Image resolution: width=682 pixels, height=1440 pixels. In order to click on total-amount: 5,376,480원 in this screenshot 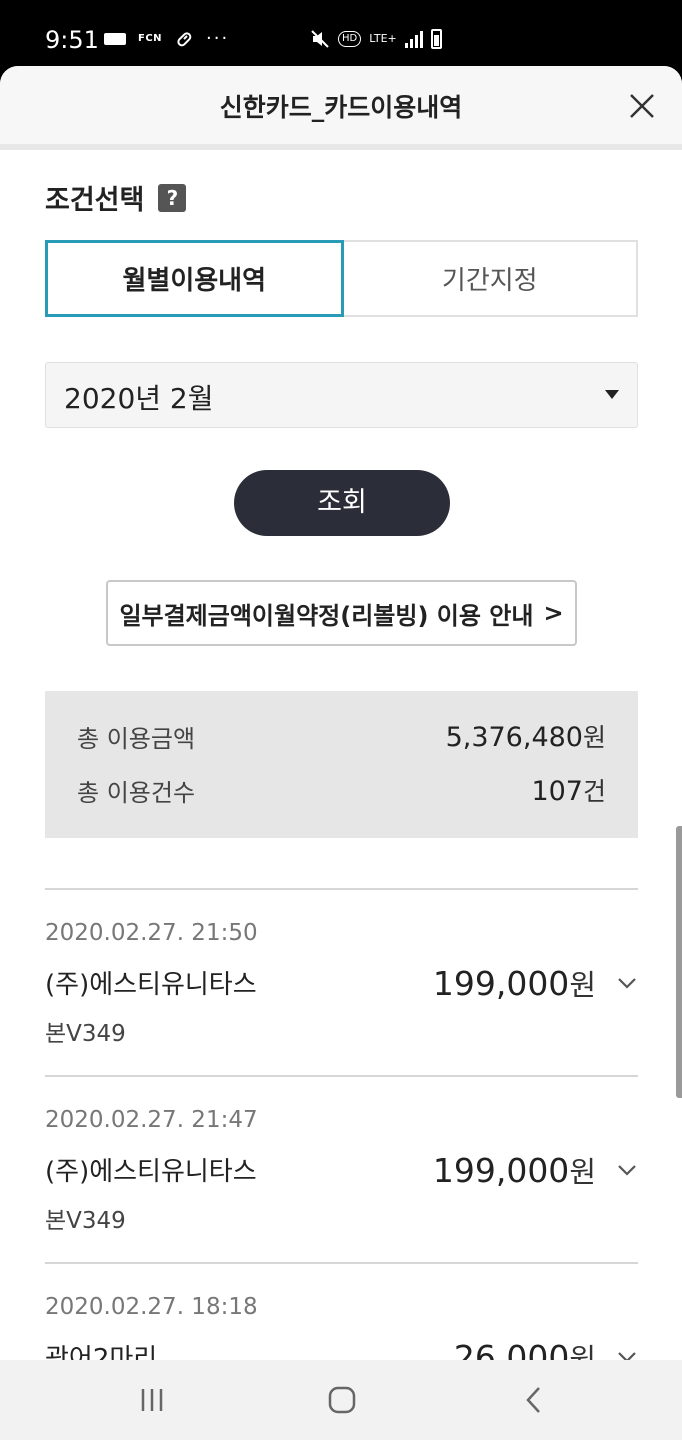, I will do `click(526, 736)`.